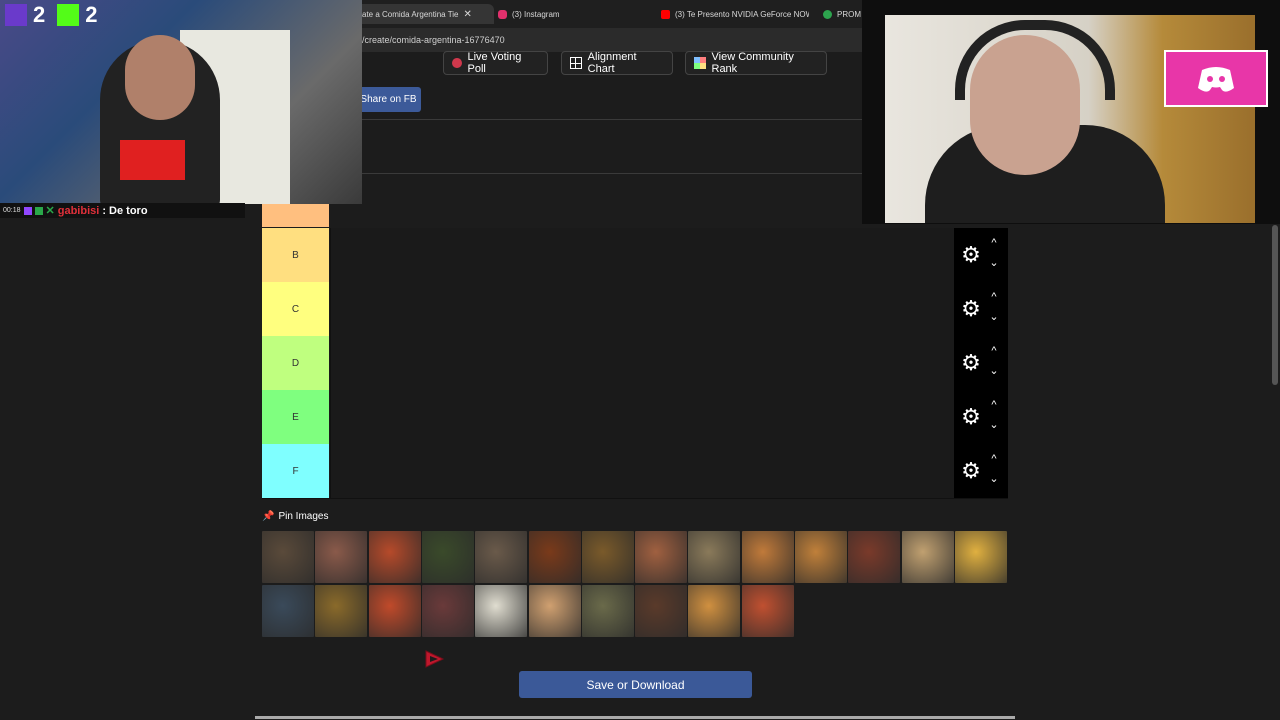 The height and width of the screenshot is (720, 1280). I want to click on x-icon: ✕, so click(50, 211).